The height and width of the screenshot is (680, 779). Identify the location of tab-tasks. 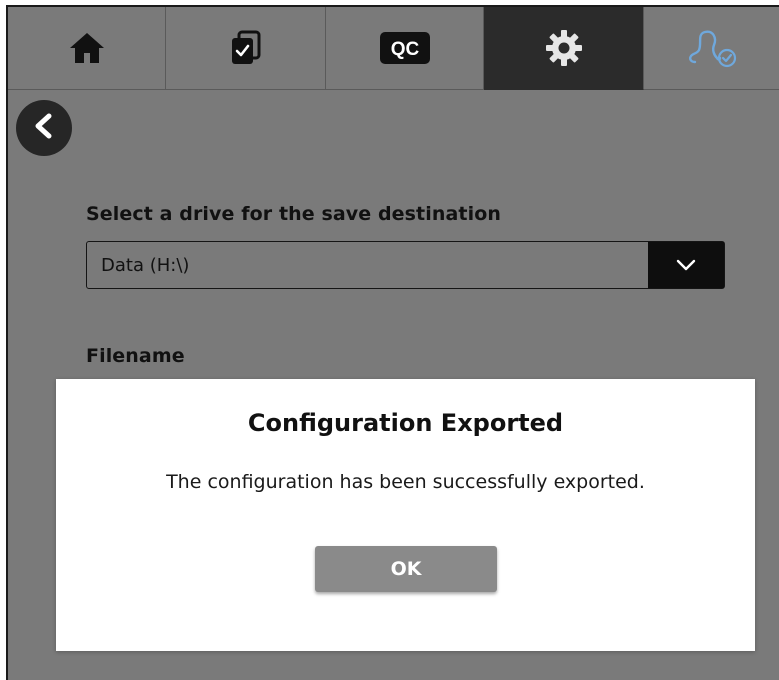
(246, 48).